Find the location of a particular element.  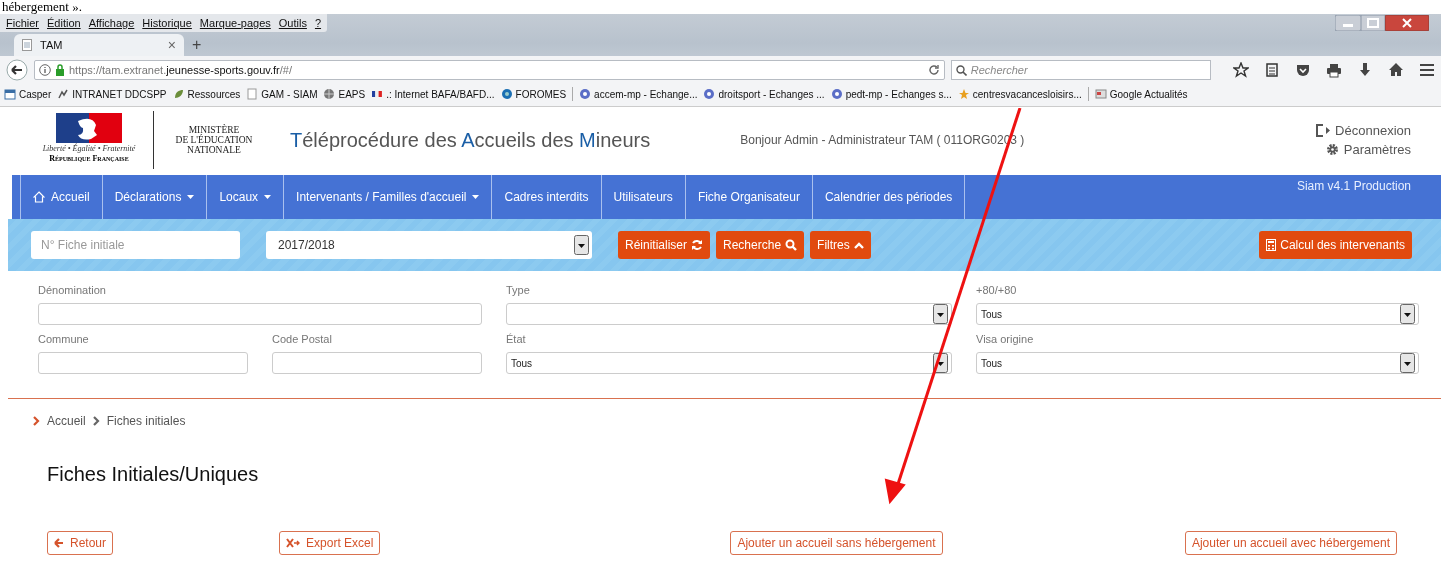

breadcrumb-link: Fiches initiales is located at coordinates (146, 421).